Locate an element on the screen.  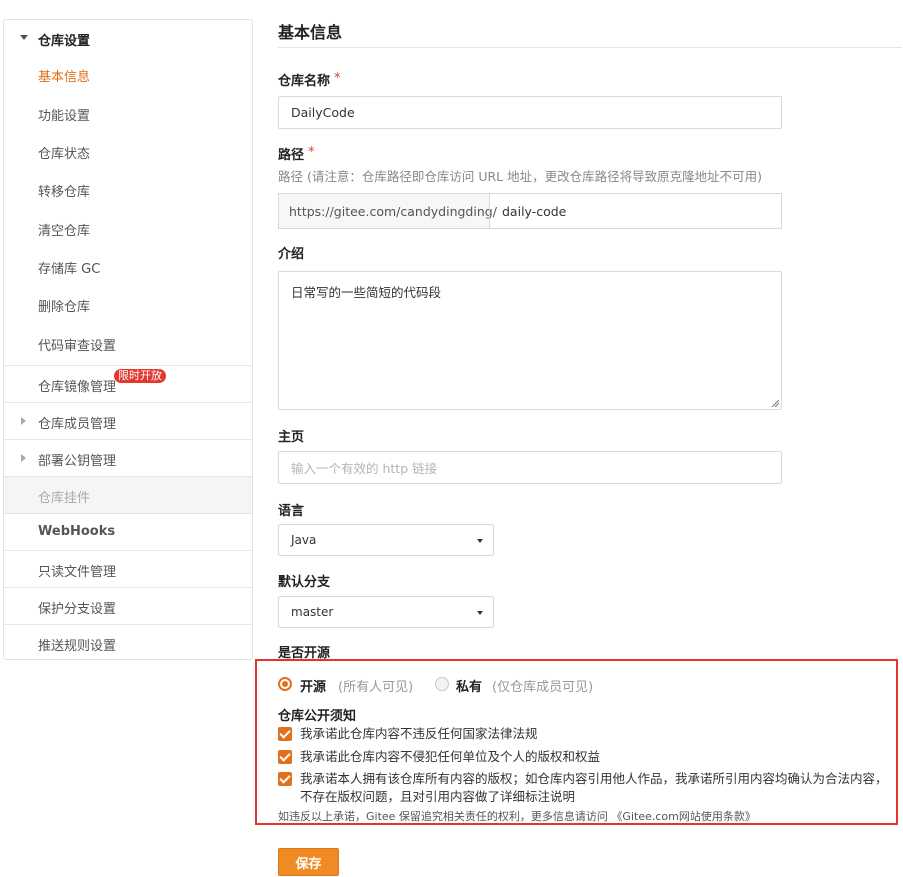
title-divider is located at coordinates (590, 47).